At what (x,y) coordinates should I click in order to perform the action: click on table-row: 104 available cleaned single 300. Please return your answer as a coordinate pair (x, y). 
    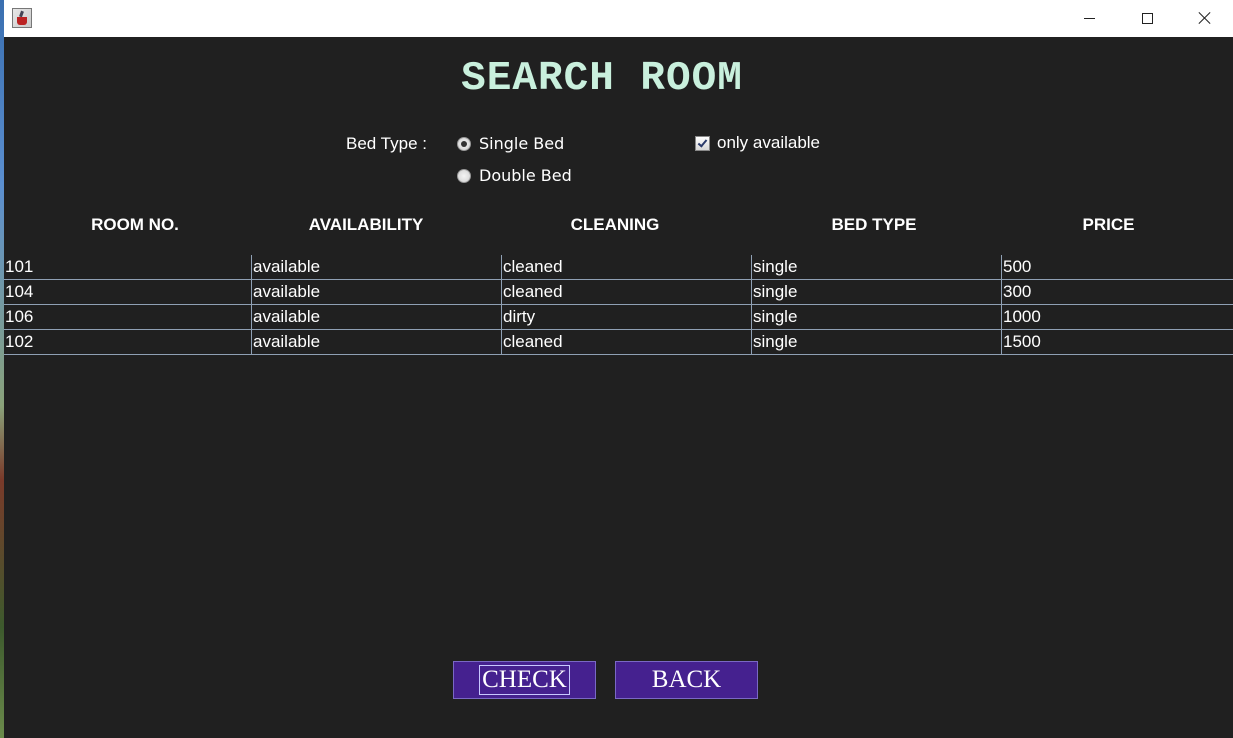
    Looking at the image, I should click on (618, 292).